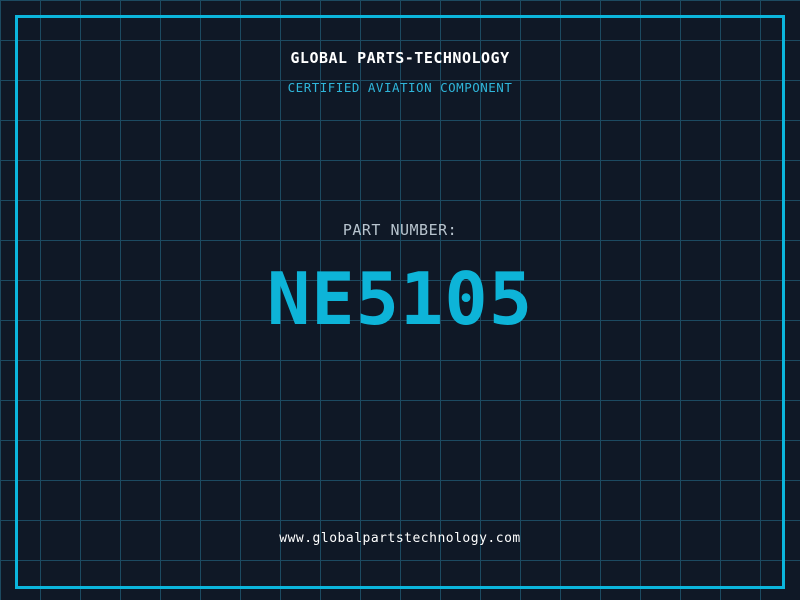 This screenshot has height=600, width=800. What do you see at coordinates (400, 58) in the screenshot?
I see `company-name: GLOBAL PARTS-TECHNOLOGY` at bounding box center [400, 58].